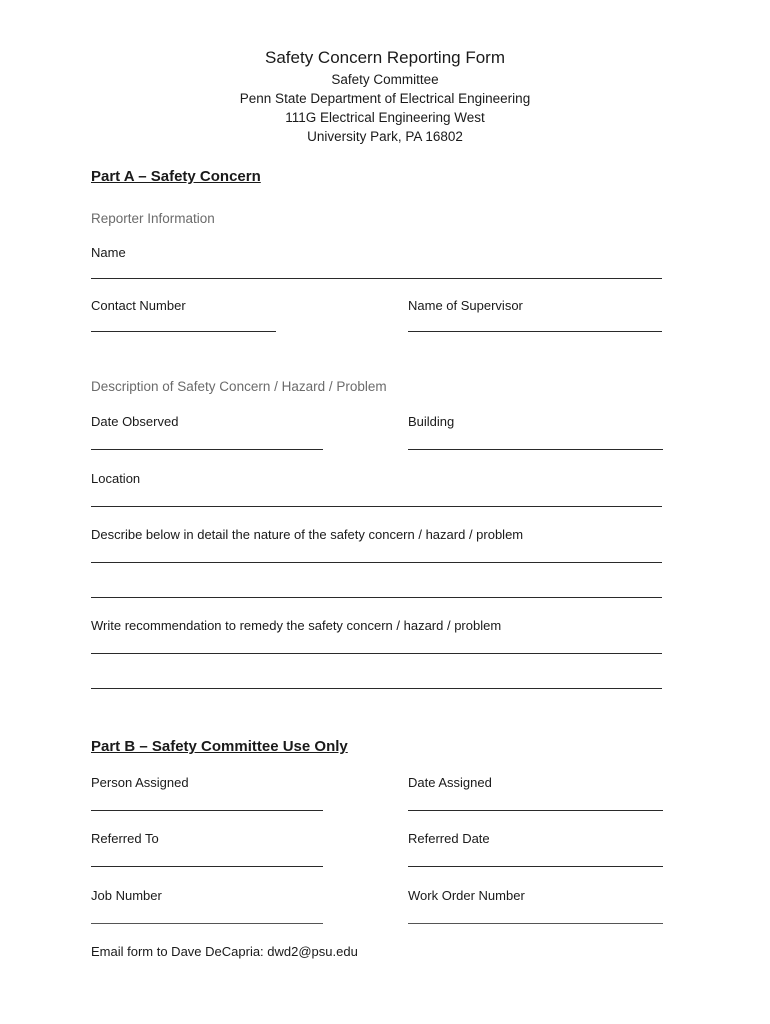  What do you see at coordinates (535, 866) in the screenshot?
I see `referred-date-field` at bounding box center [535, 866].